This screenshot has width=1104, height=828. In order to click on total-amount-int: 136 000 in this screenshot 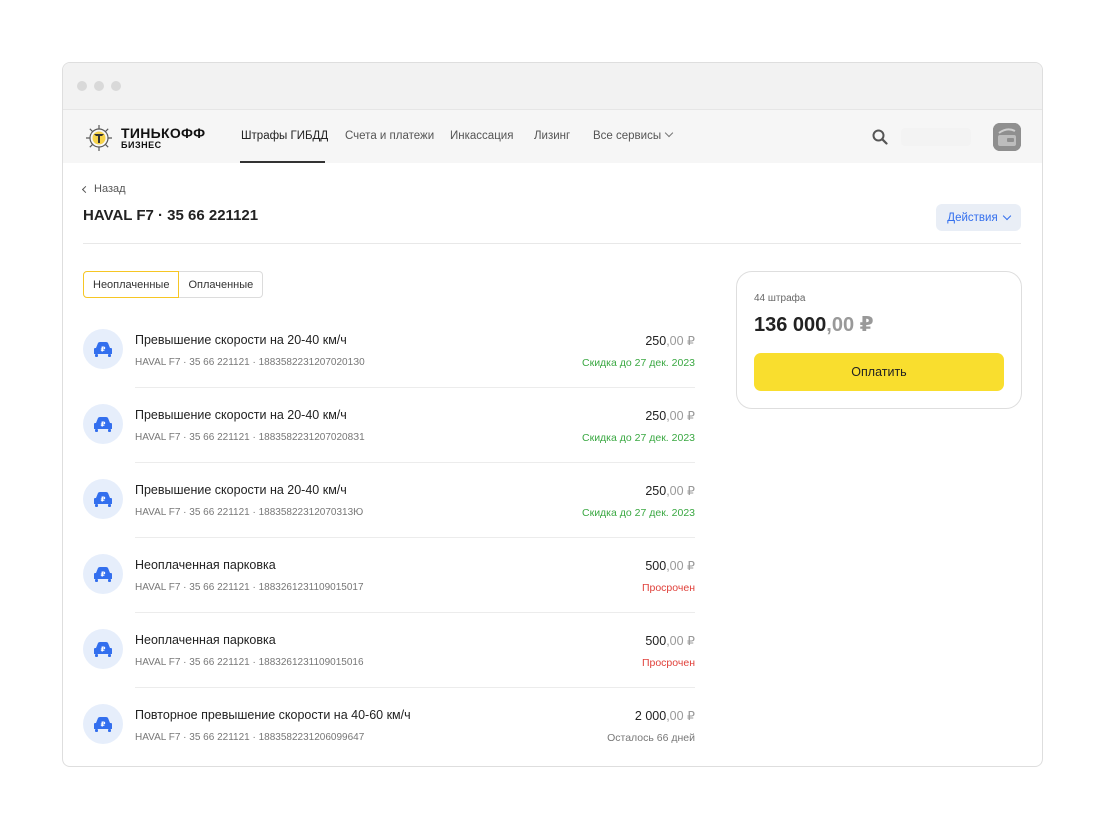, I will do `click(790, 325)`.